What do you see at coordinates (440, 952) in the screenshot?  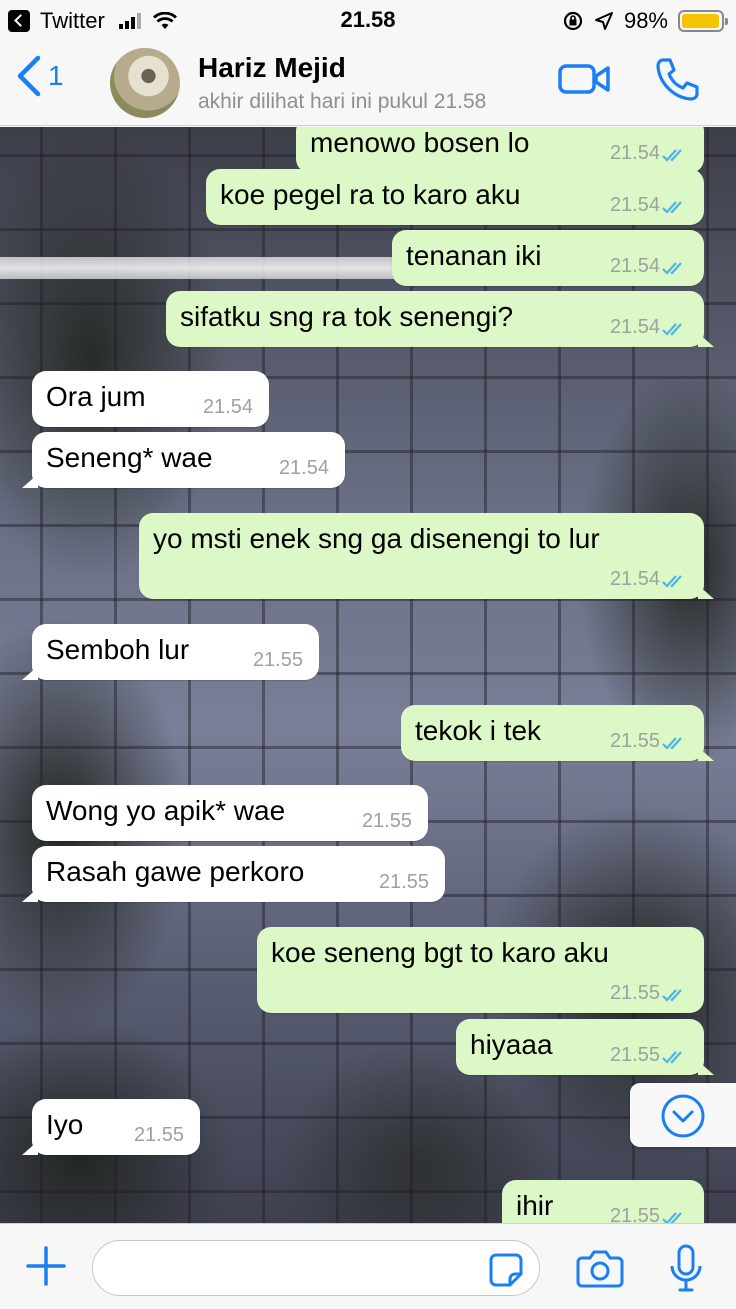 I see `message-text: koe seneng bgt to karo aku` at bounding box center [440, 952].